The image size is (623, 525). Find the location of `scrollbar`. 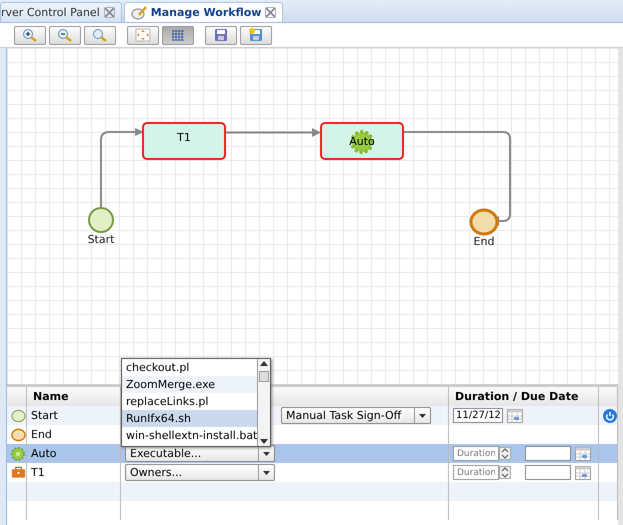

scrollbar is located at coordinates (263, 402).